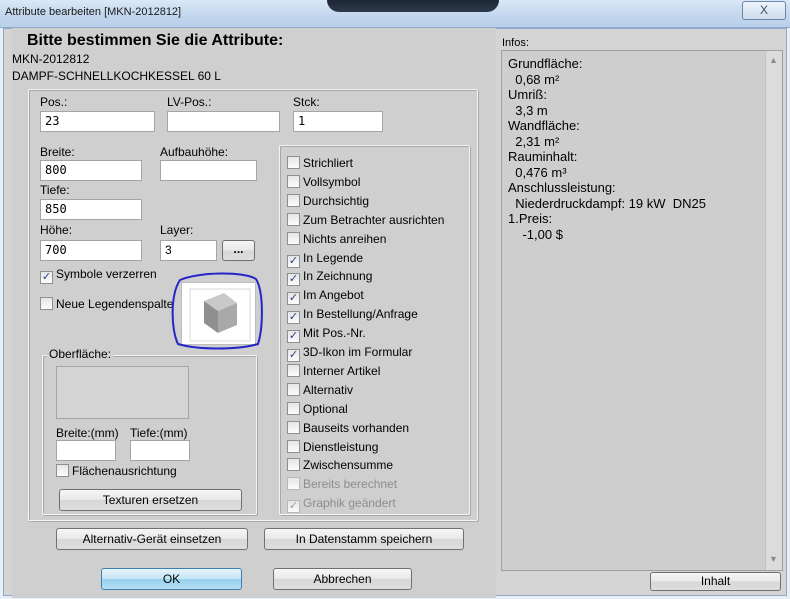  I want to click on info-line: 3,3 m, so click(528, 110).